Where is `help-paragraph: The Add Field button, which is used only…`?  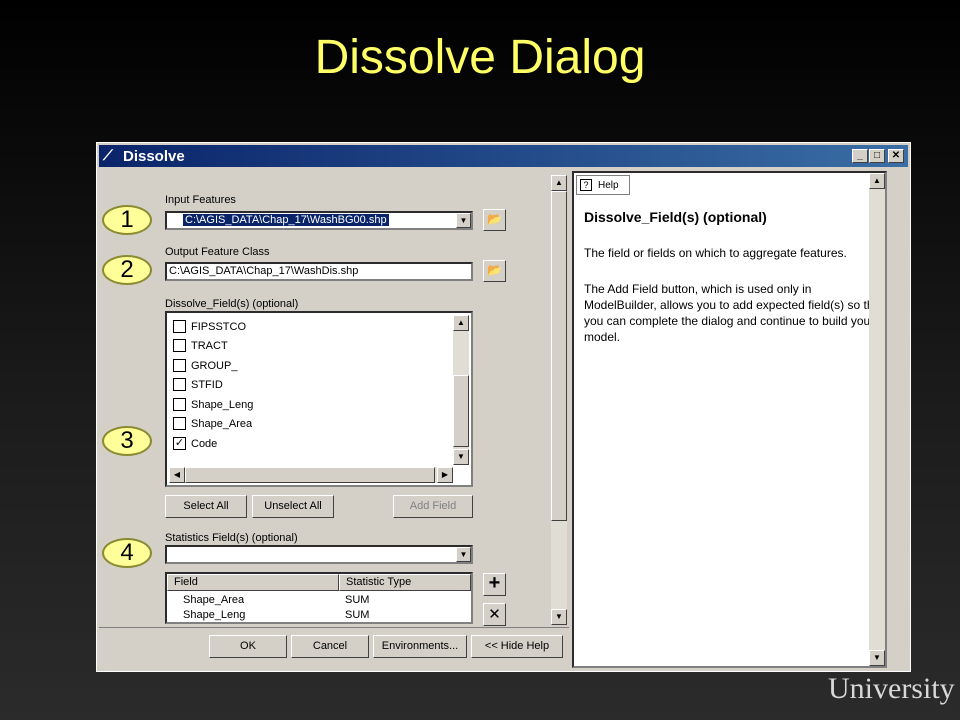 help-paragraph: The Add Field button, which is used only… is located at coordinates (734, 313).